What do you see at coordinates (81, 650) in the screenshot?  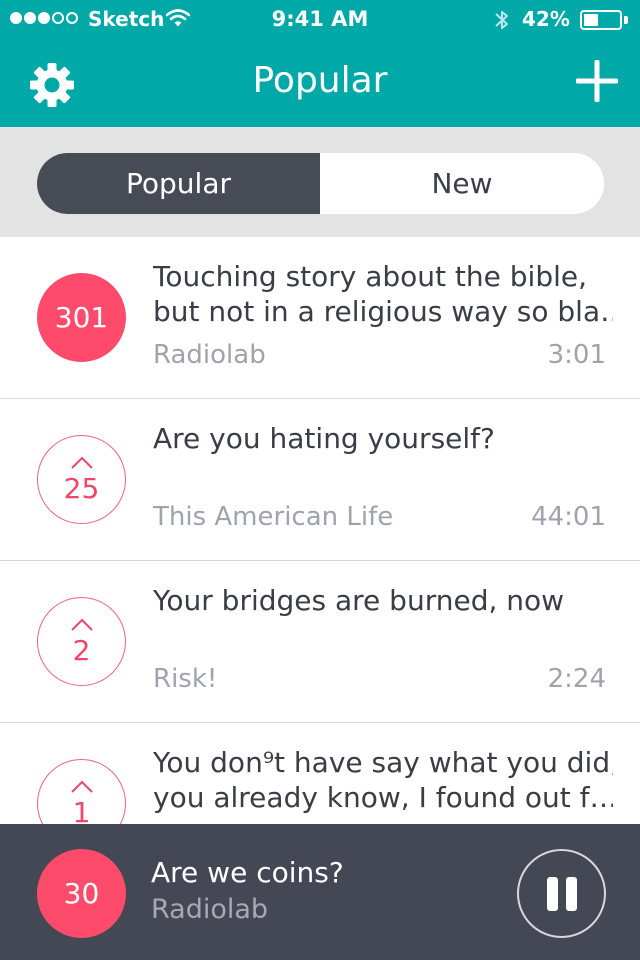 I see `vote-count: 2` at bounding box center [81, 650].